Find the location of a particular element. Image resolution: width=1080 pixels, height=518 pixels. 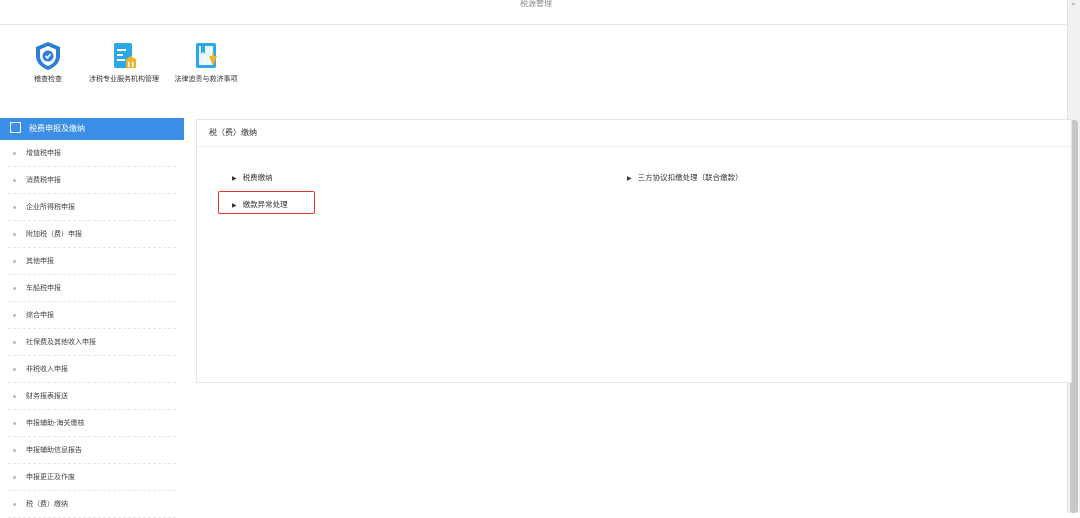

highlight-box is located at coordinates (266, 202).